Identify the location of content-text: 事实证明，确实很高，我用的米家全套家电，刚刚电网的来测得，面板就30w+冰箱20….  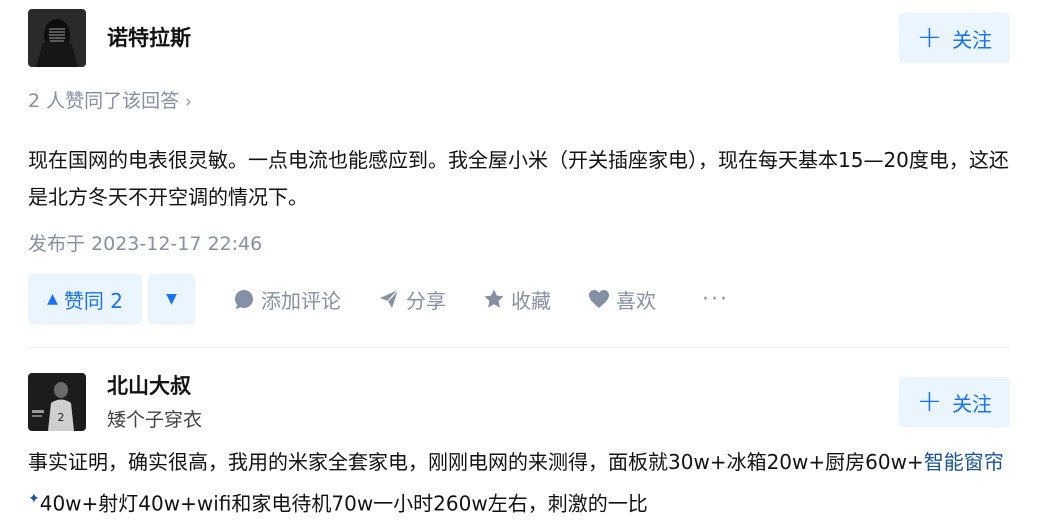
(476, 462).